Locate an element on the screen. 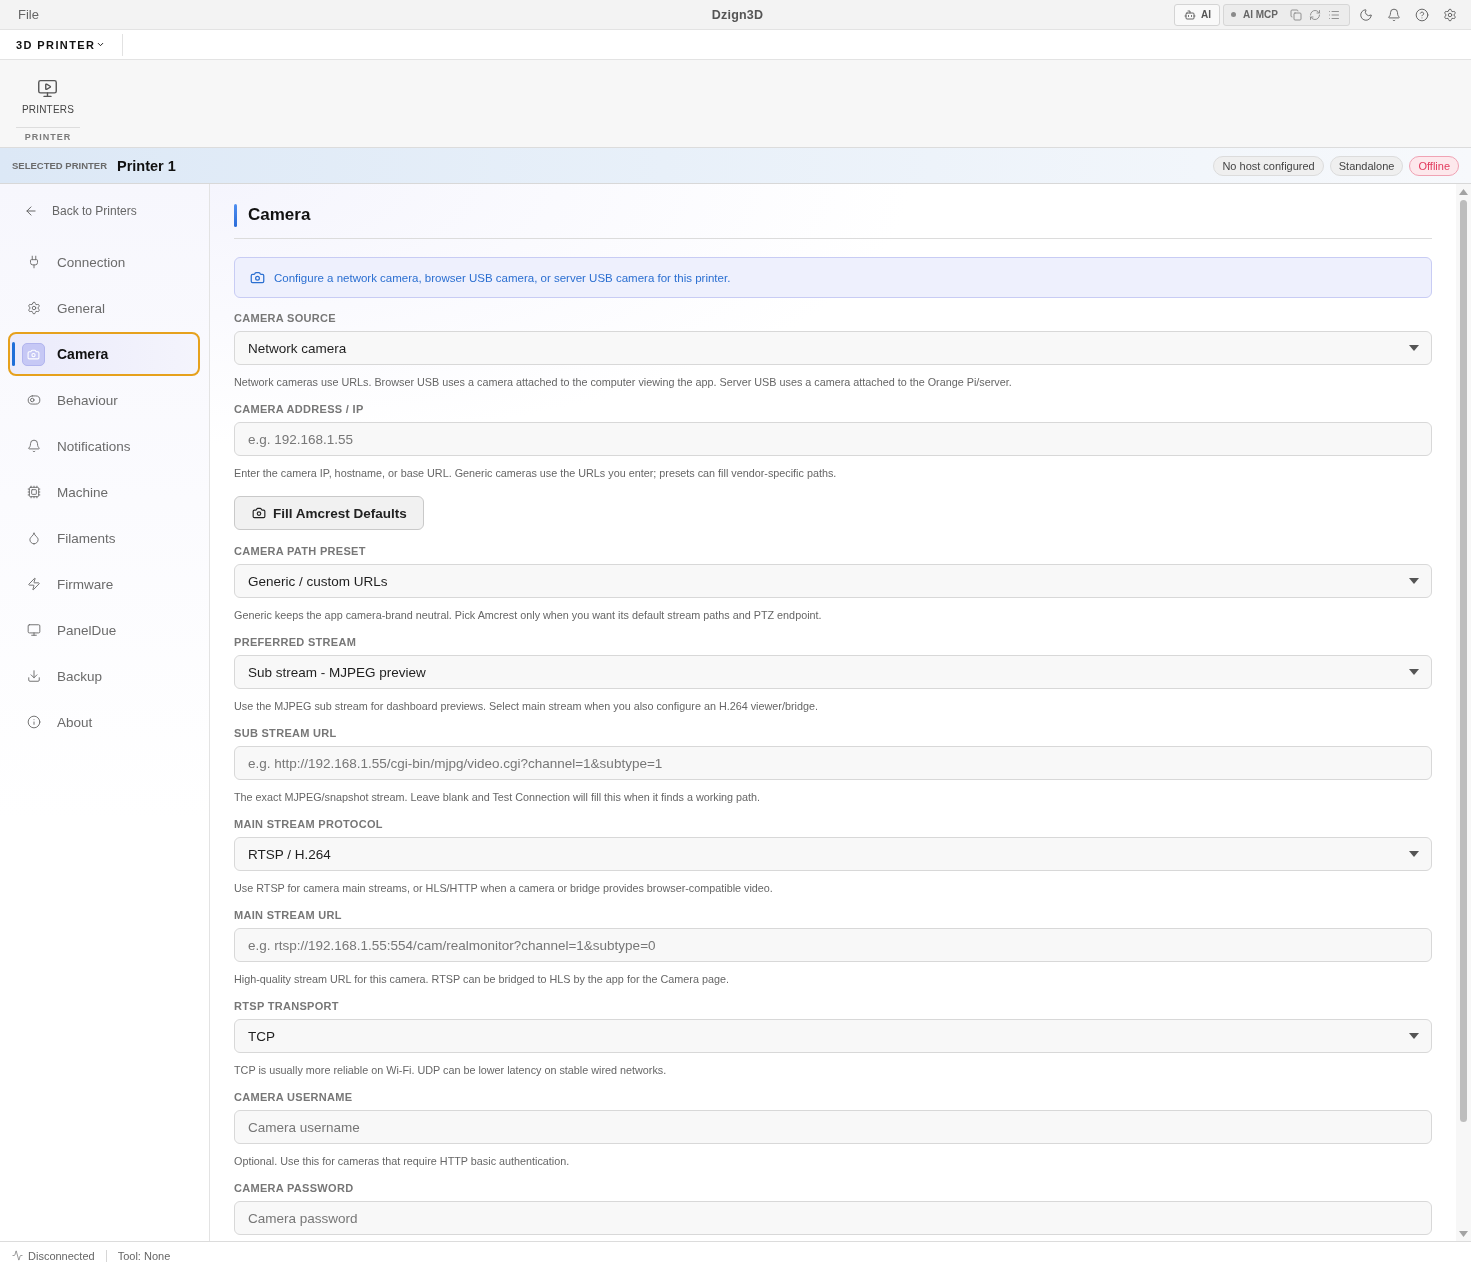 The height and width of the screenshot is (1269, 1471). workspace-menu: 3D PRINTER is located at coordinates (61, 44).